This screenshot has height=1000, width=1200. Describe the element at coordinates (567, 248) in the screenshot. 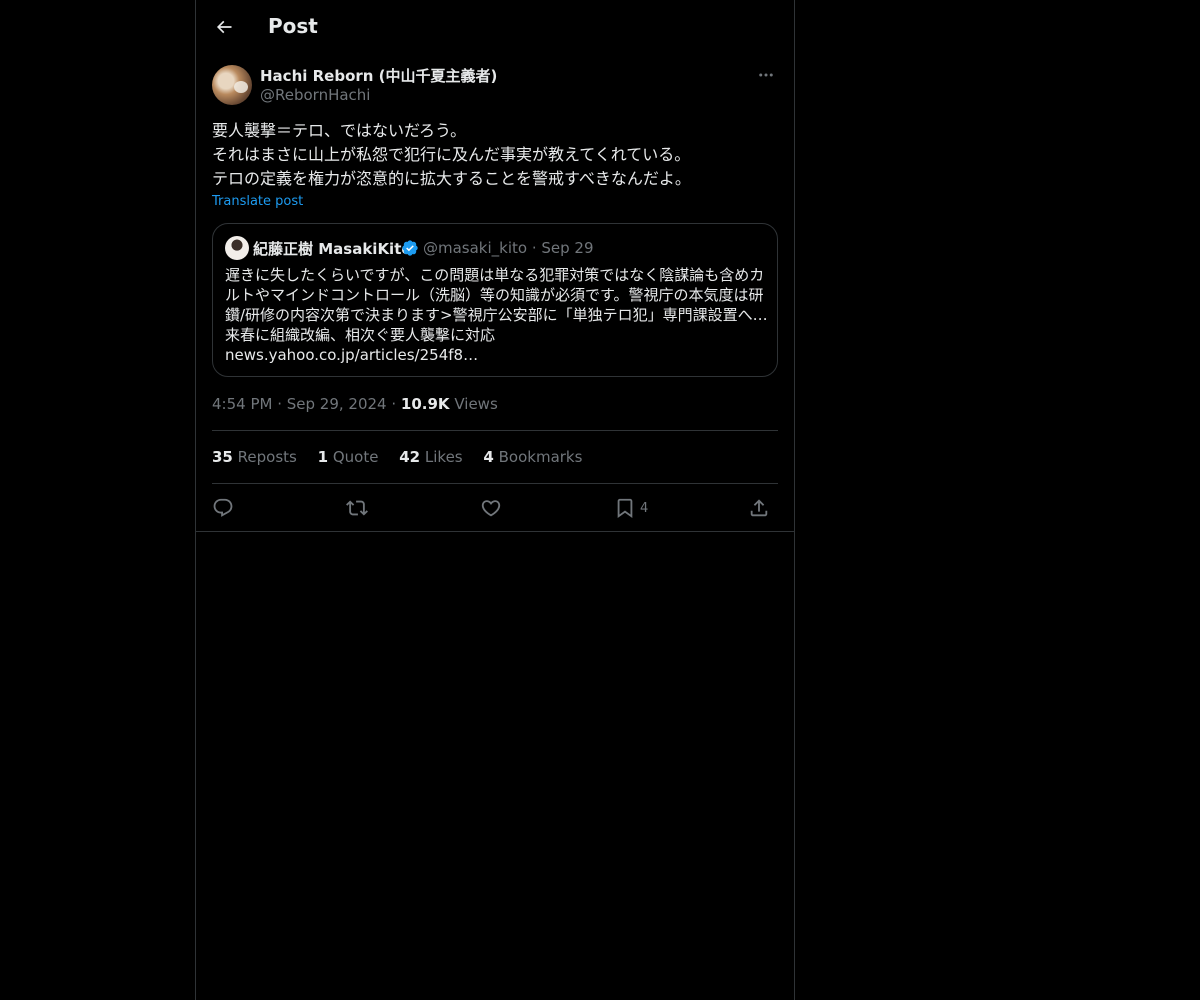

I see `quote-date: Sep 29` at that location.